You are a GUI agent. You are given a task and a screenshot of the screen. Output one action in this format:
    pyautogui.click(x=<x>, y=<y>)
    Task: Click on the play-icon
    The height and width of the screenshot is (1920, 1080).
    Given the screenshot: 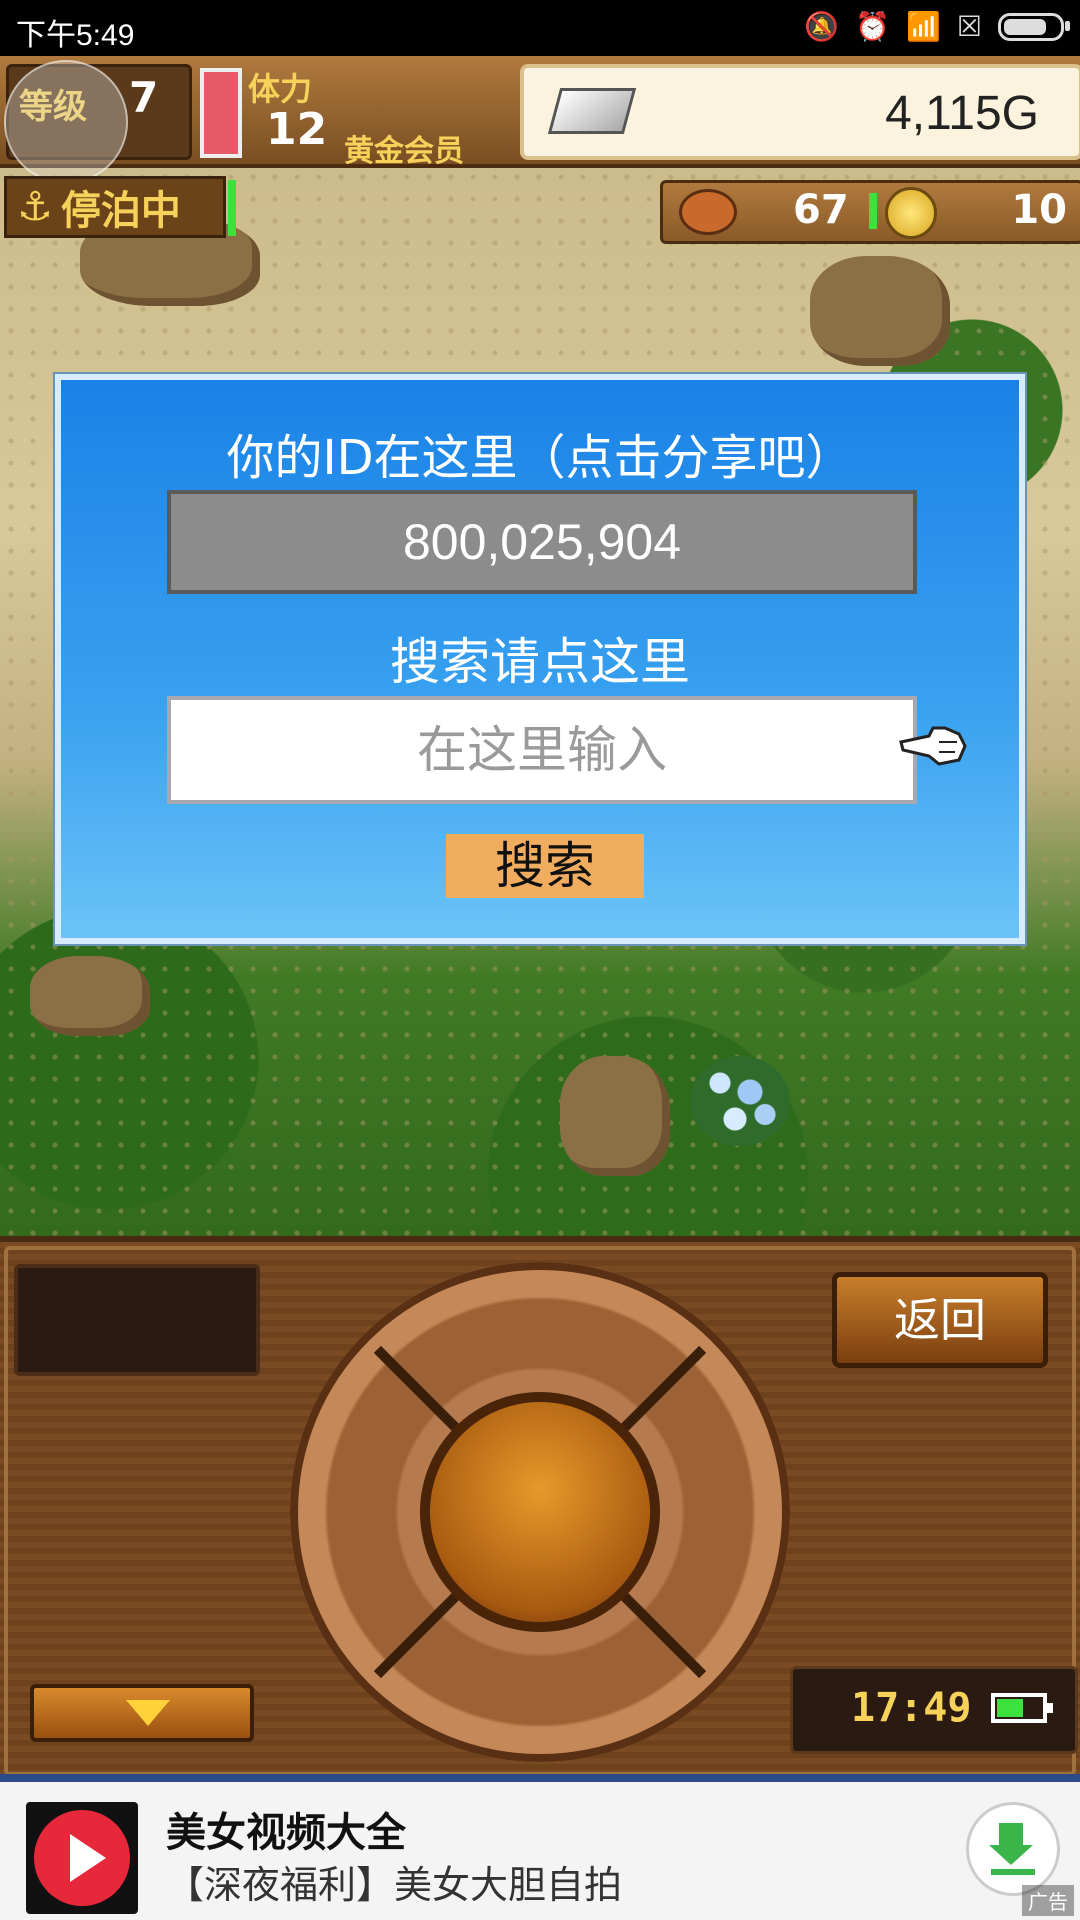 What is the action you would take?
    pyautogui.click(x=88, y=1858)
    